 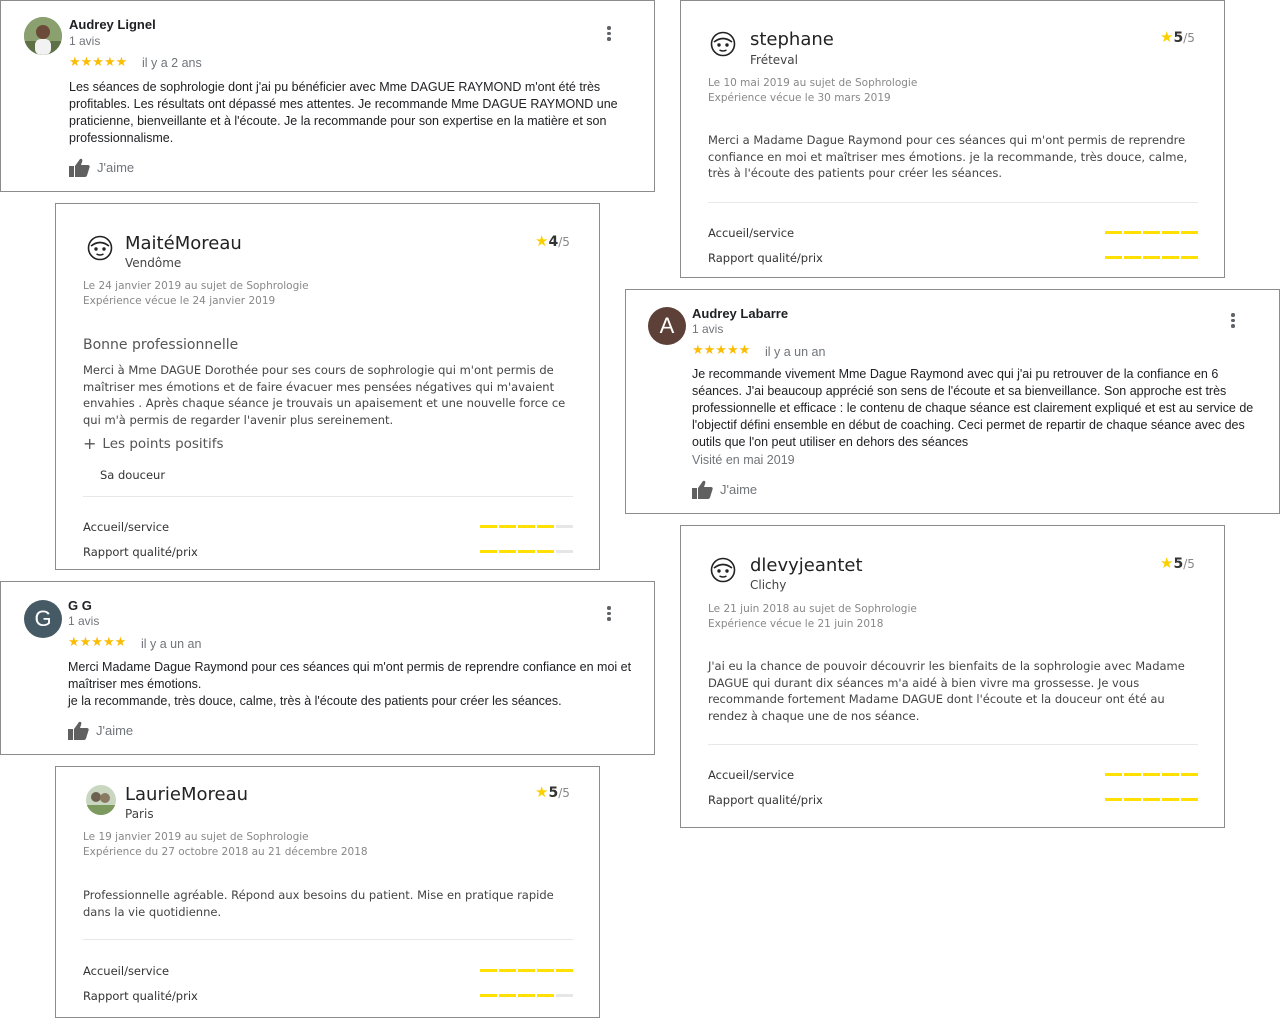 I want to click on avatar: A, so click(x=667, y=326).